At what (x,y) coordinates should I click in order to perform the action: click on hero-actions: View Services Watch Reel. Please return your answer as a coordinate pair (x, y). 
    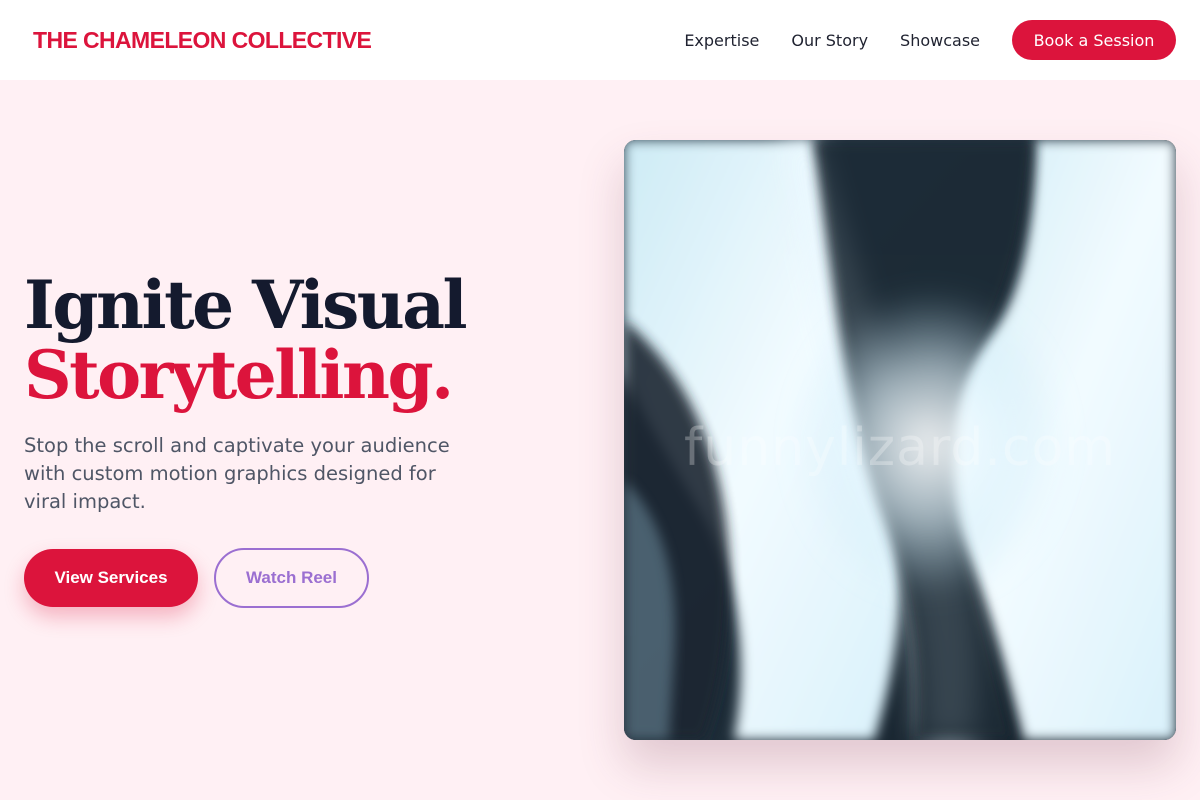
    Looking at the image, I should click on (259, 578).